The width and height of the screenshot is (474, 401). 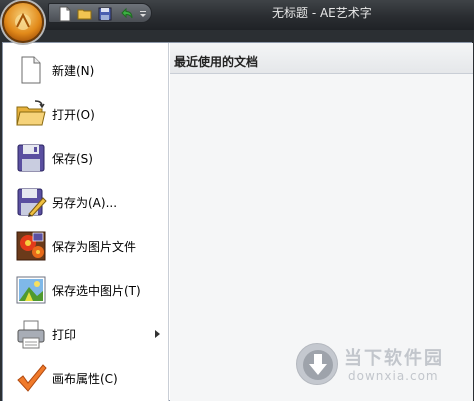 I want to click on menu-item-label: 新建(N), so click(x=73, y=70).